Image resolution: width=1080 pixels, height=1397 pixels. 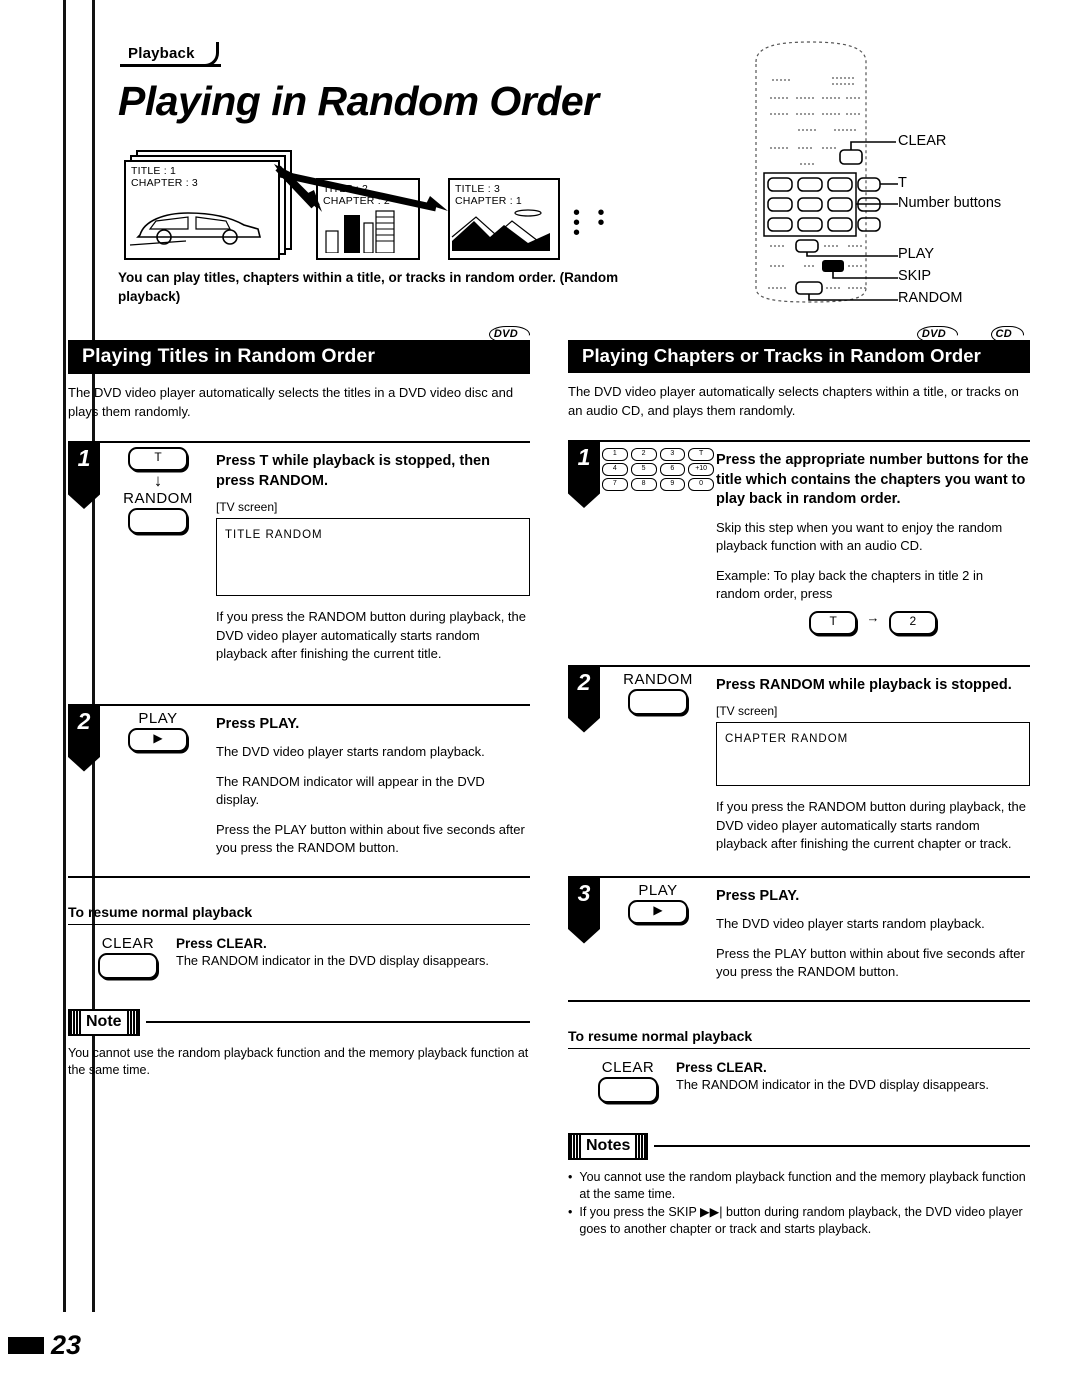 I want to click on step-number: 3, so click(x=584, y=910).